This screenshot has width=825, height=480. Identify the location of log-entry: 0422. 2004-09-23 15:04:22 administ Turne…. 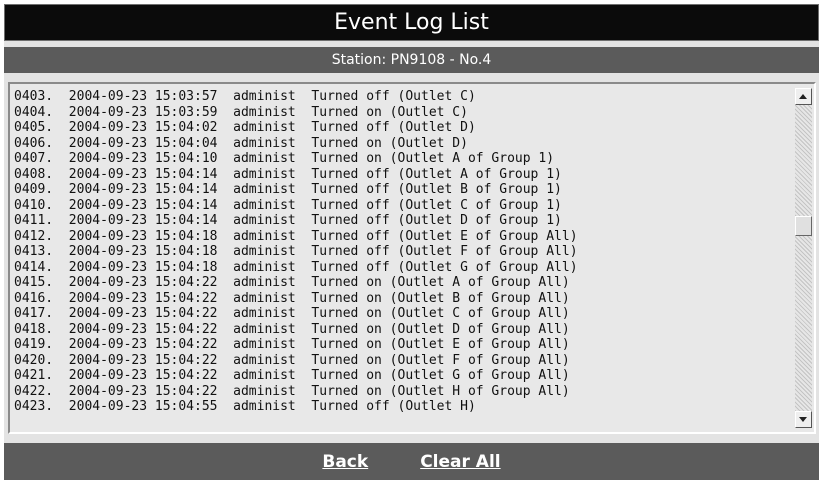
(292, 391).